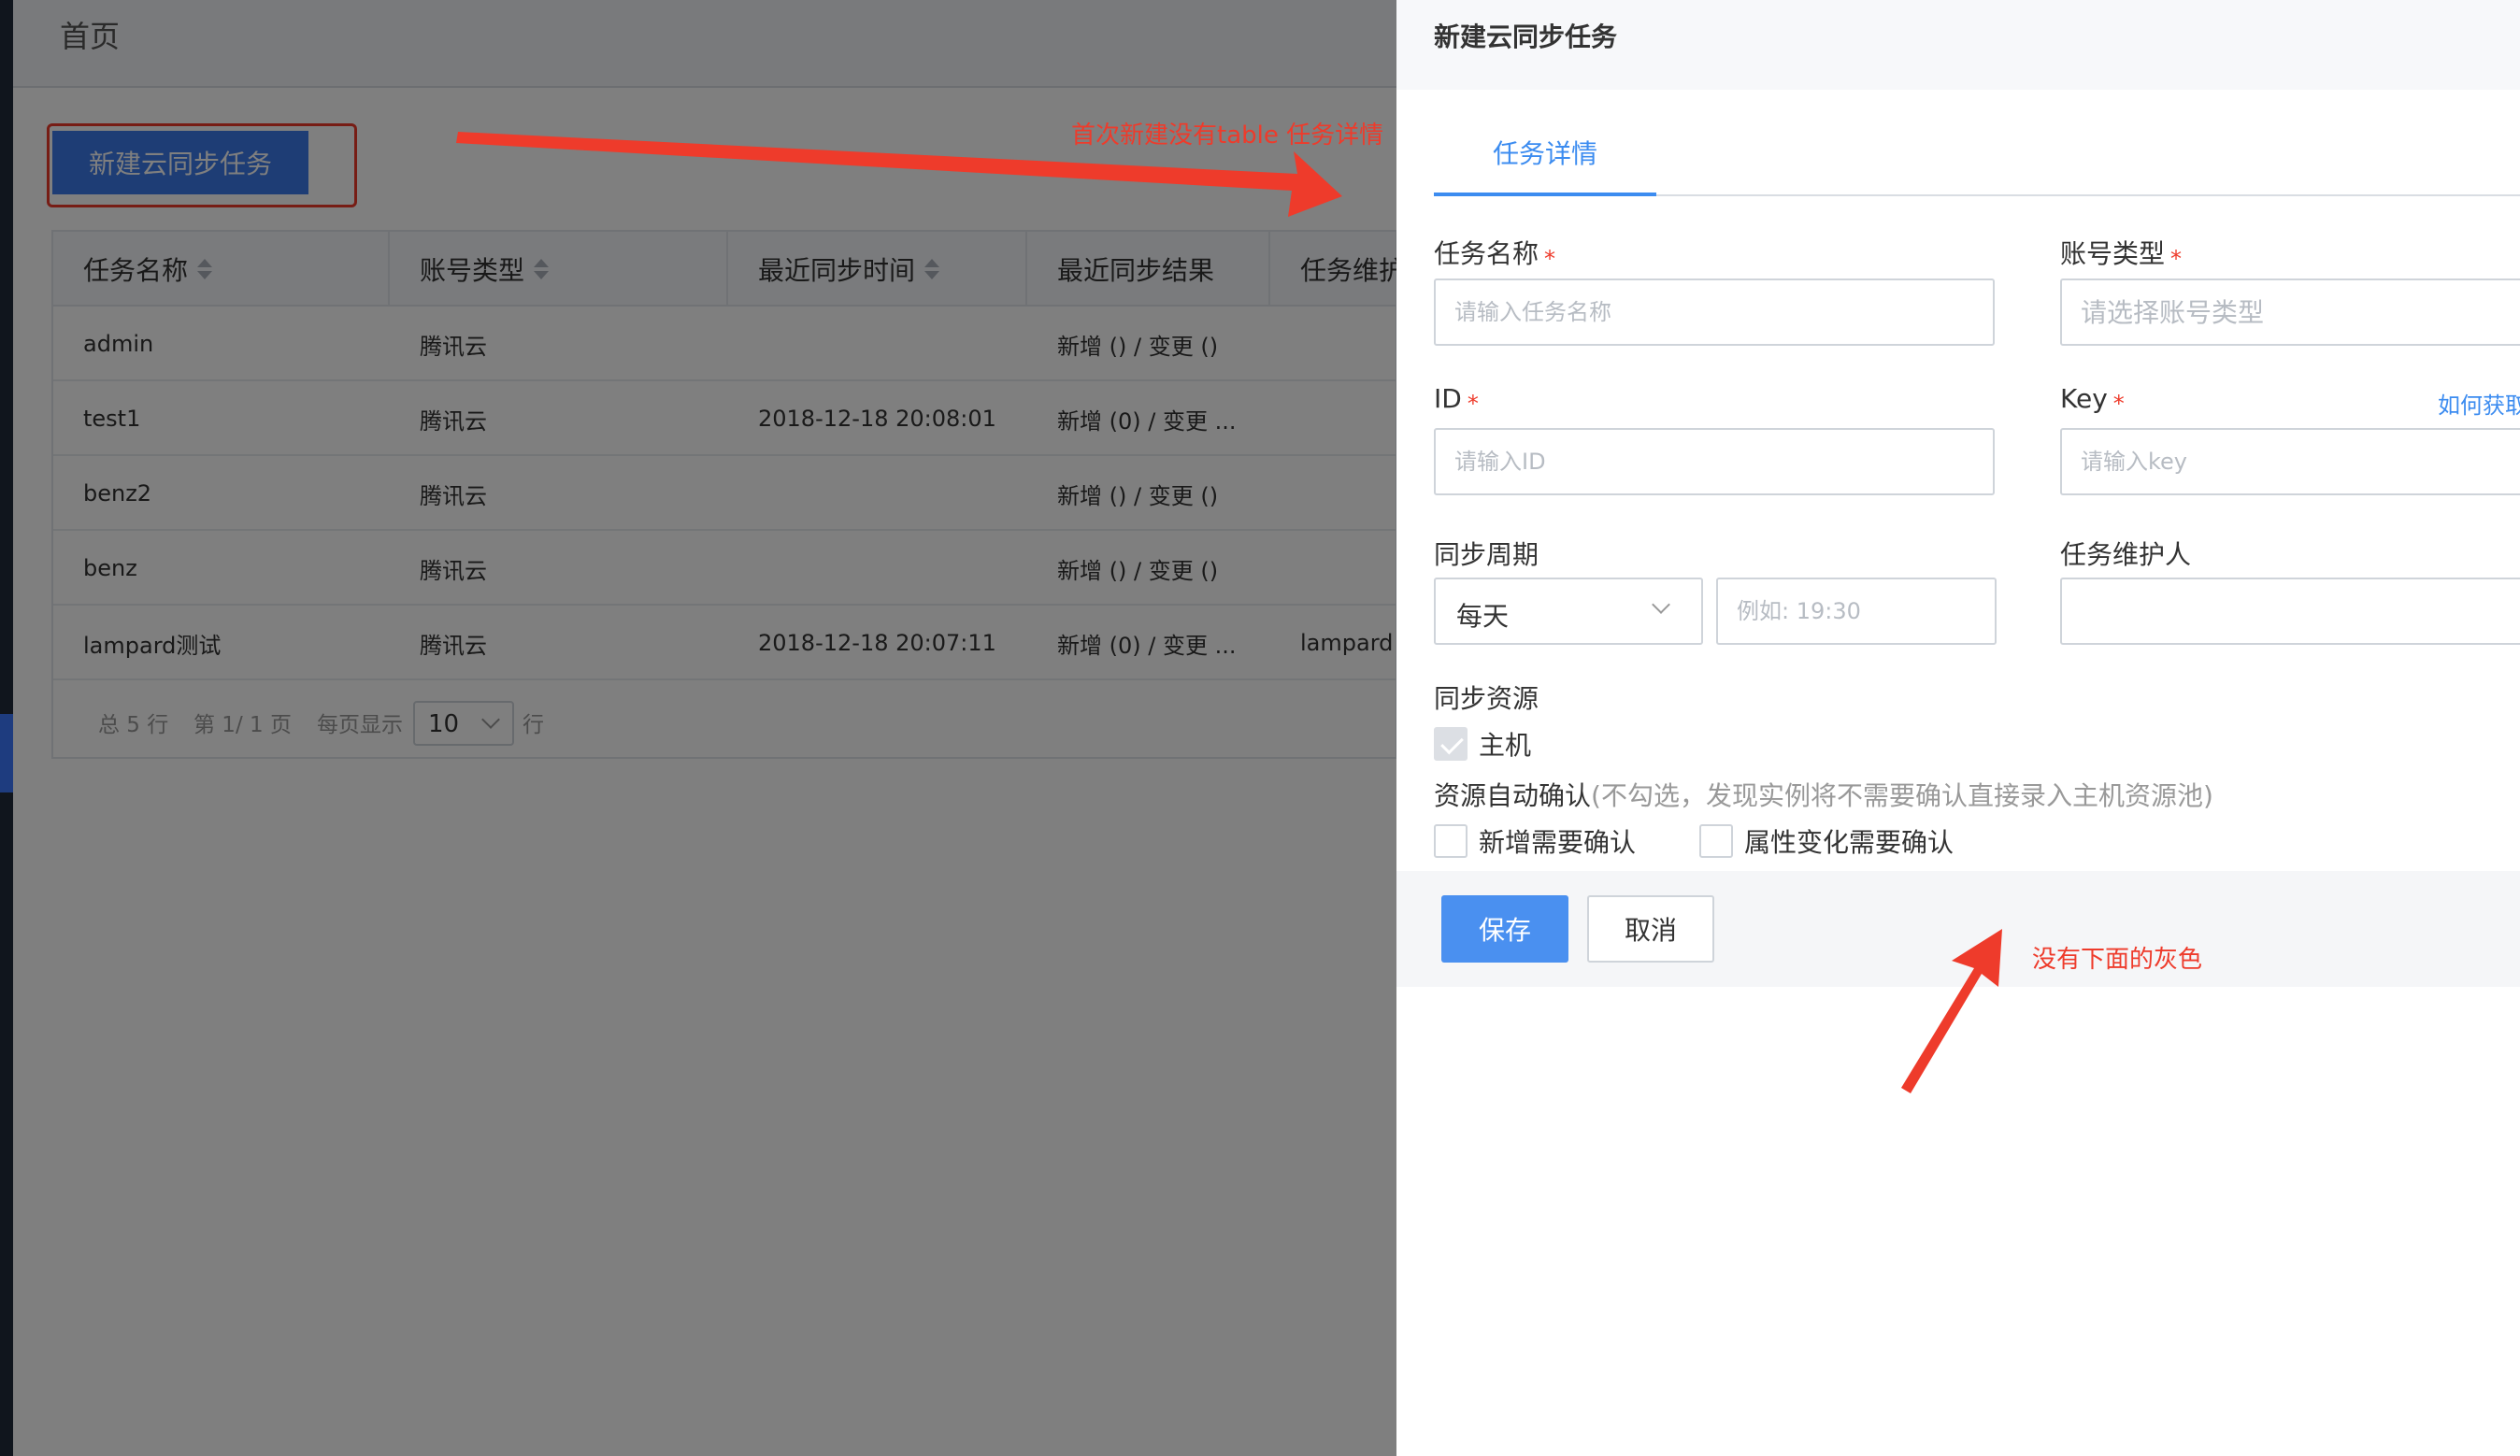 Image resolution: width=2520 pixels, height=1456 pixels. What do you see at coordinates (1505, 745) in the screenshot?
I see `host-checkbox-label: 主机` at bounding box center [1505, 745].